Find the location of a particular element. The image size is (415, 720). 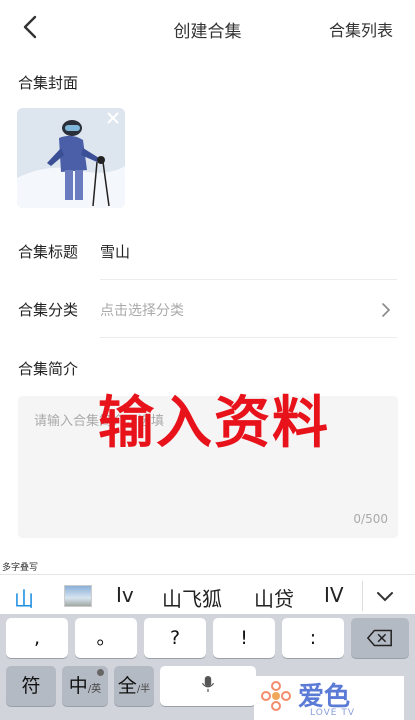

top-bar: 创建合集 合集列表 is located at coordinates (207, 28).